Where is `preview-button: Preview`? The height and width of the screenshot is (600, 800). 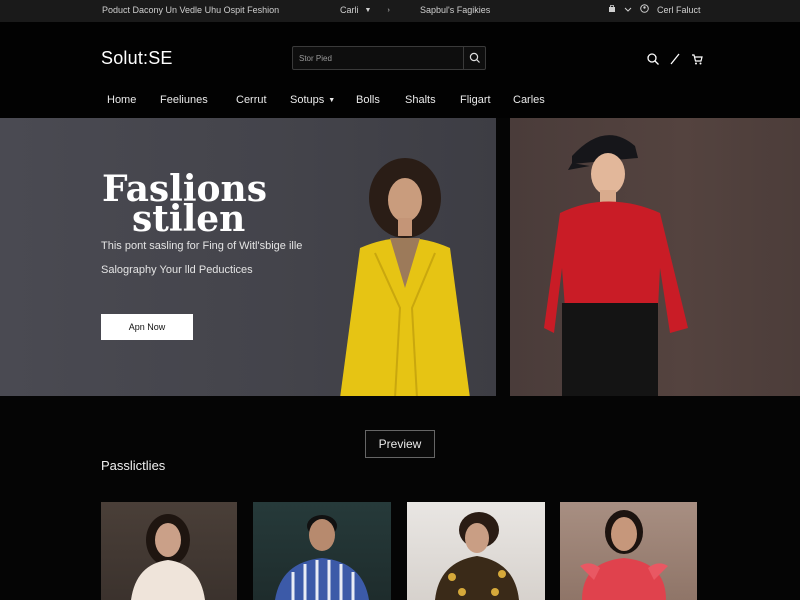
preview-button: Preview is located at coordinates (400, 444).